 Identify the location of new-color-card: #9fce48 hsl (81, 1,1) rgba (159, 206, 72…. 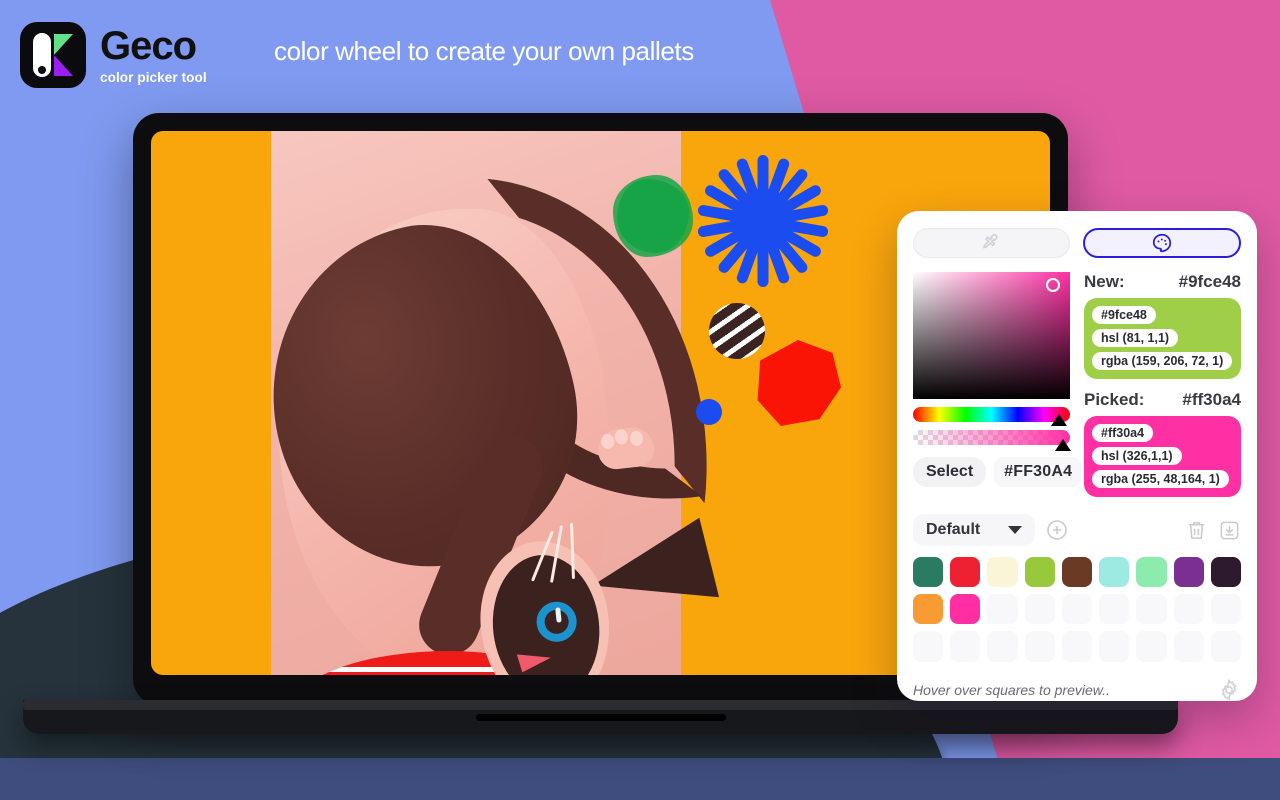
(1162, 338).